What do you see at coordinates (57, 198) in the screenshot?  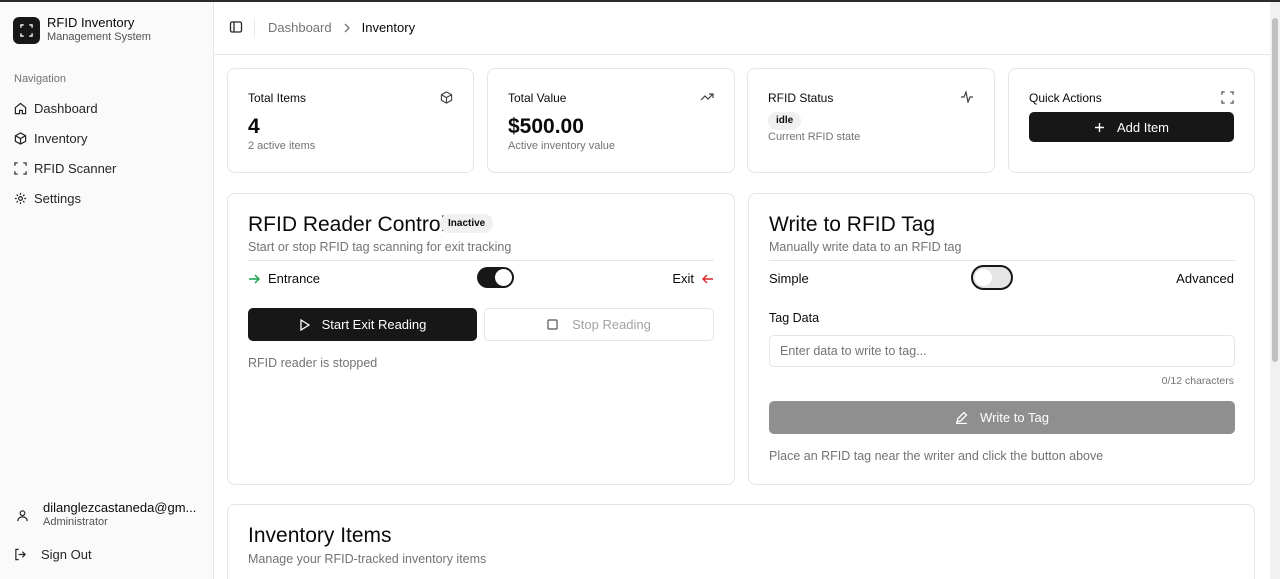 I see `sidebar-item-label: Settings` at bounding box center [57, 198].